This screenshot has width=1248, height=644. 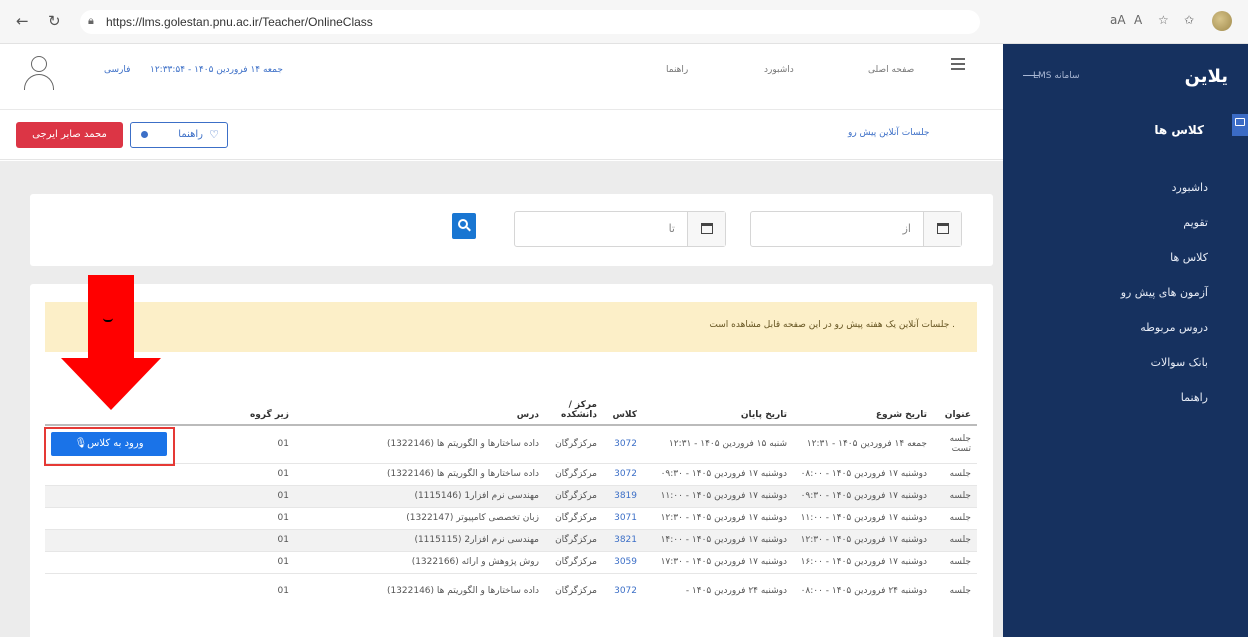 I want to click on header-link-help: راهنما, so click(x=677, y=70).